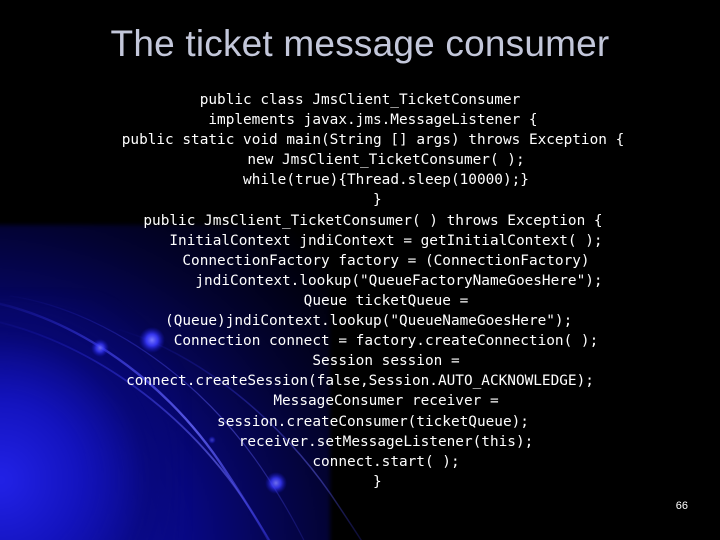 The height and width of the screenshot is (540, 720). What do you see at coordinates (360, 421) in the screenshot?
I see `code-line: session.createConsumer(ticketQueue);` at bounding box center [360, 421].